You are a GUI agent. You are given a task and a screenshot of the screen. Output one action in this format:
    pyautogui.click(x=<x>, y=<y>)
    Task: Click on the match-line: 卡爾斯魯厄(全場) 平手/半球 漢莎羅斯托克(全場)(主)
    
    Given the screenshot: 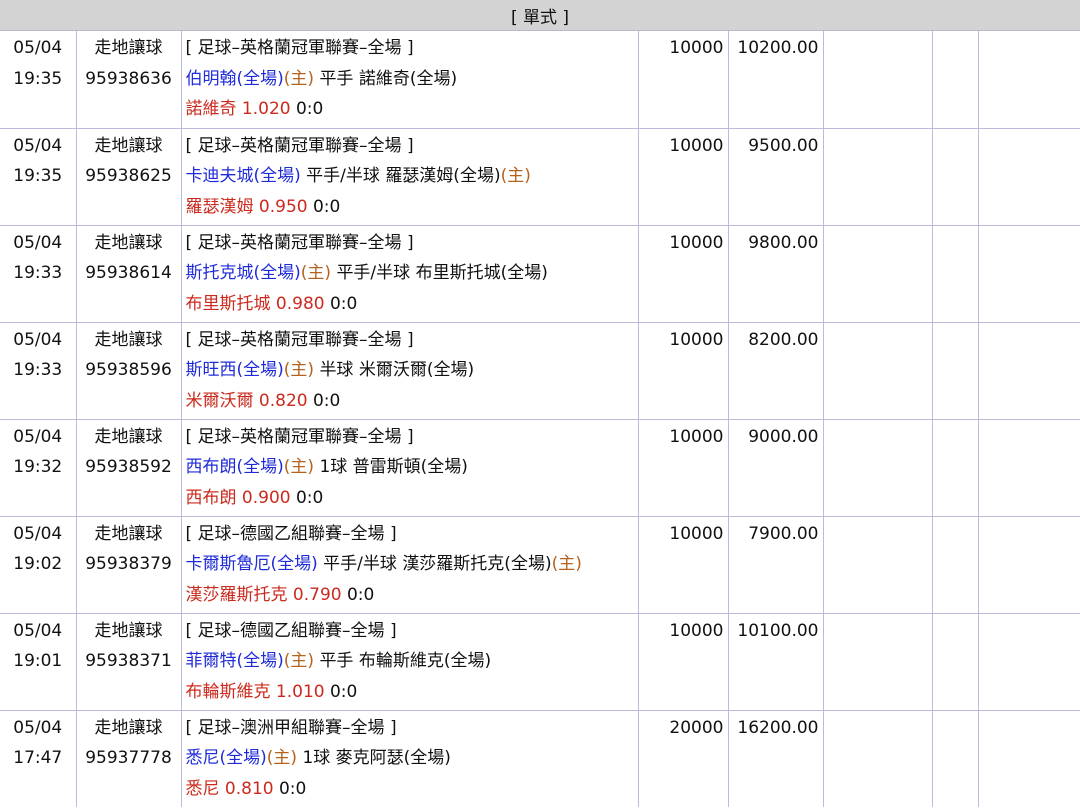 What is the action you would take?
    pyautogui.click(x=412, y=564)
    